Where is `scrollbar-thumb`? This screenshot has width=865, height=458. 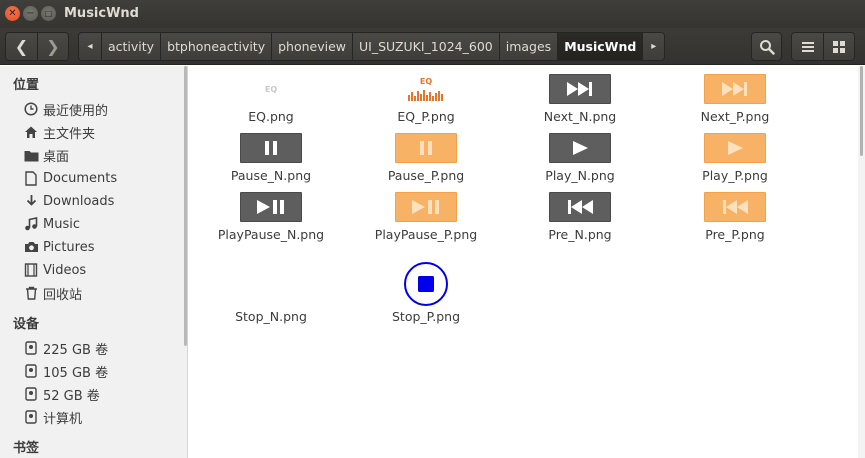
scrollbar-thumb is located at coordinates (861, 111).